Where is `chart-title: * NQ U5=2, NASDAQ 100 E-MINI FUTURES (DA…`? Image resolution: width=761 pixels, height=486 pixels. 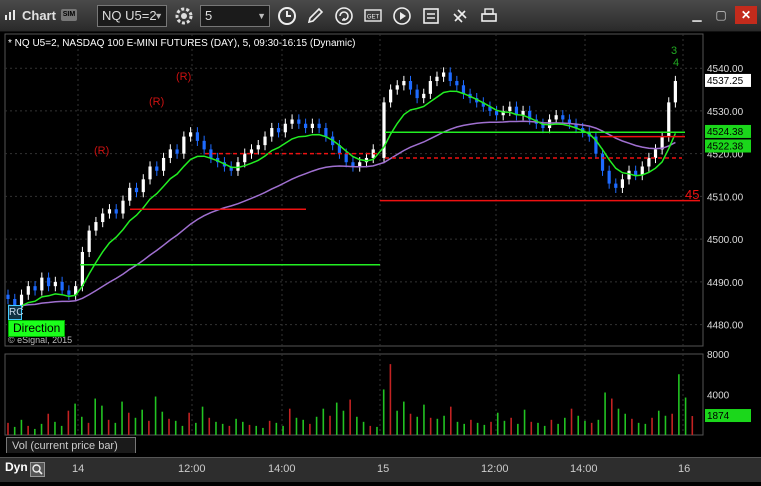 chart-title: * NQ U5=2, NASDAQ 100 E-MINI FUTURES (DA… is located at coordinates (181, 43).